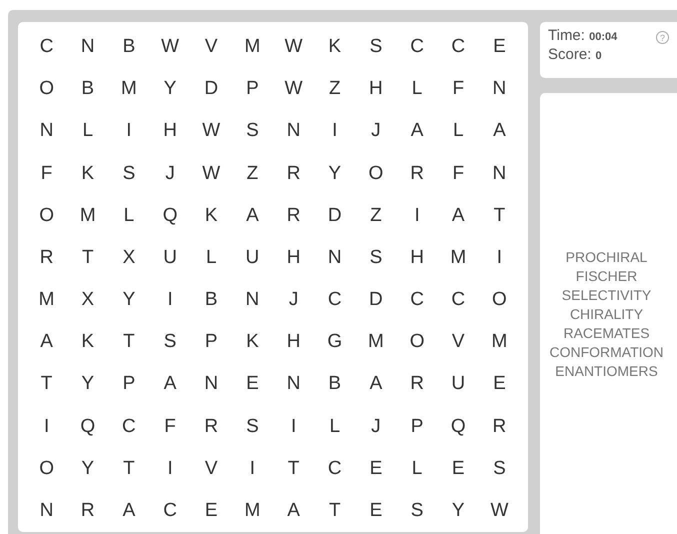 The image size is (677, 534). Describe the element at coordinates (335, 215) in the screenshot. I see `grid-letter: D` at that location.